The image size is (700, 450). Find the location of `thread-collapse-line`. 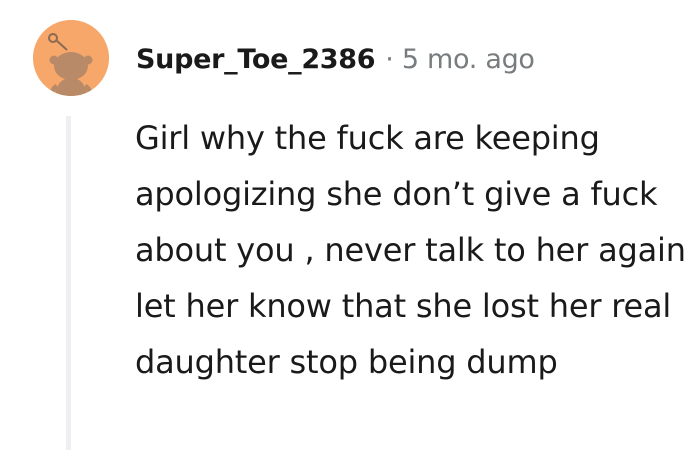

thread-collapse-line is located at coordinates (68, 283).